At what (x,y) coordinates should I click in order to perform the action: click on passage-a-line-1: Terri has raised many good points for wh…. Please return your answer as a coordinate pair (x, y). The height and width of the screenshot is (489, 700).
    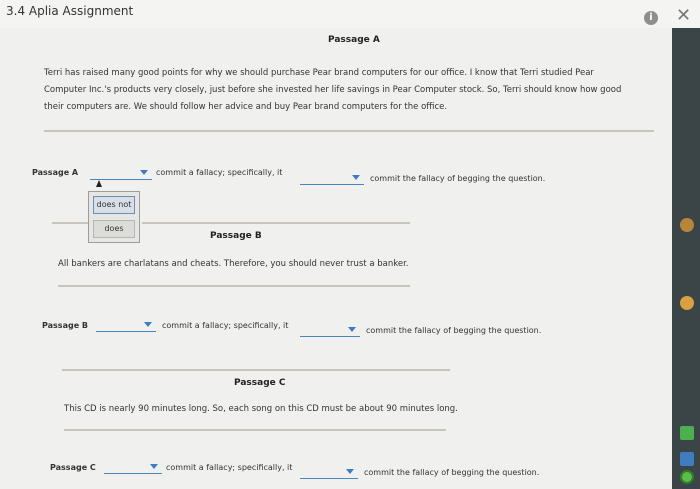
    Looking at the image, I should click on (319, 73).